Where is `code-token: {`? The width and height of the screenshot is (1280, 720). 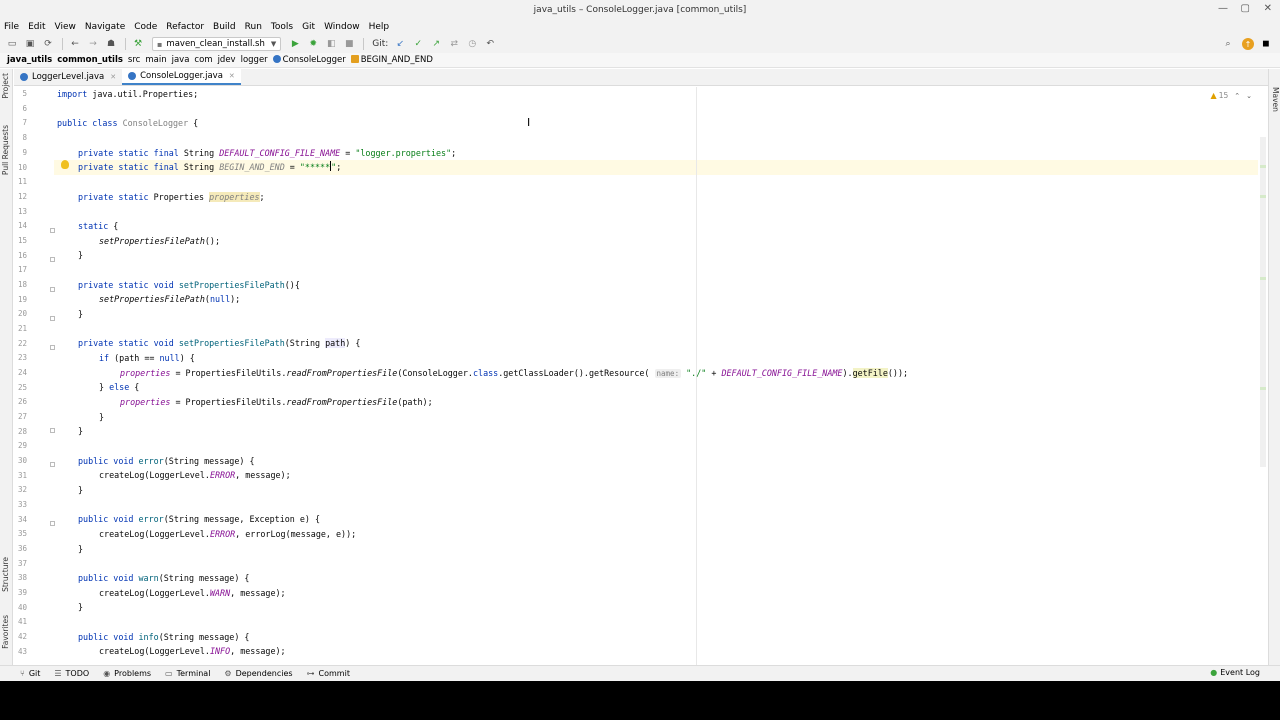 code-token: { is located at coordinates (113, 226).